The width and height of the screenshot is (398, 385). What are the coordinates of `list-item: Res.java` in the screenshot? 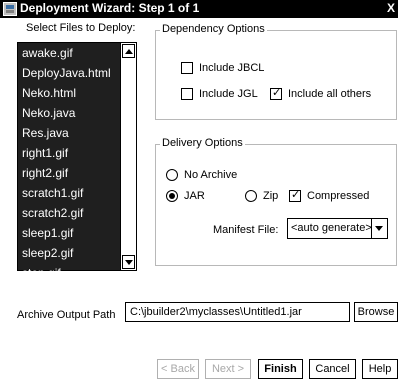 It's located at (69, 133).